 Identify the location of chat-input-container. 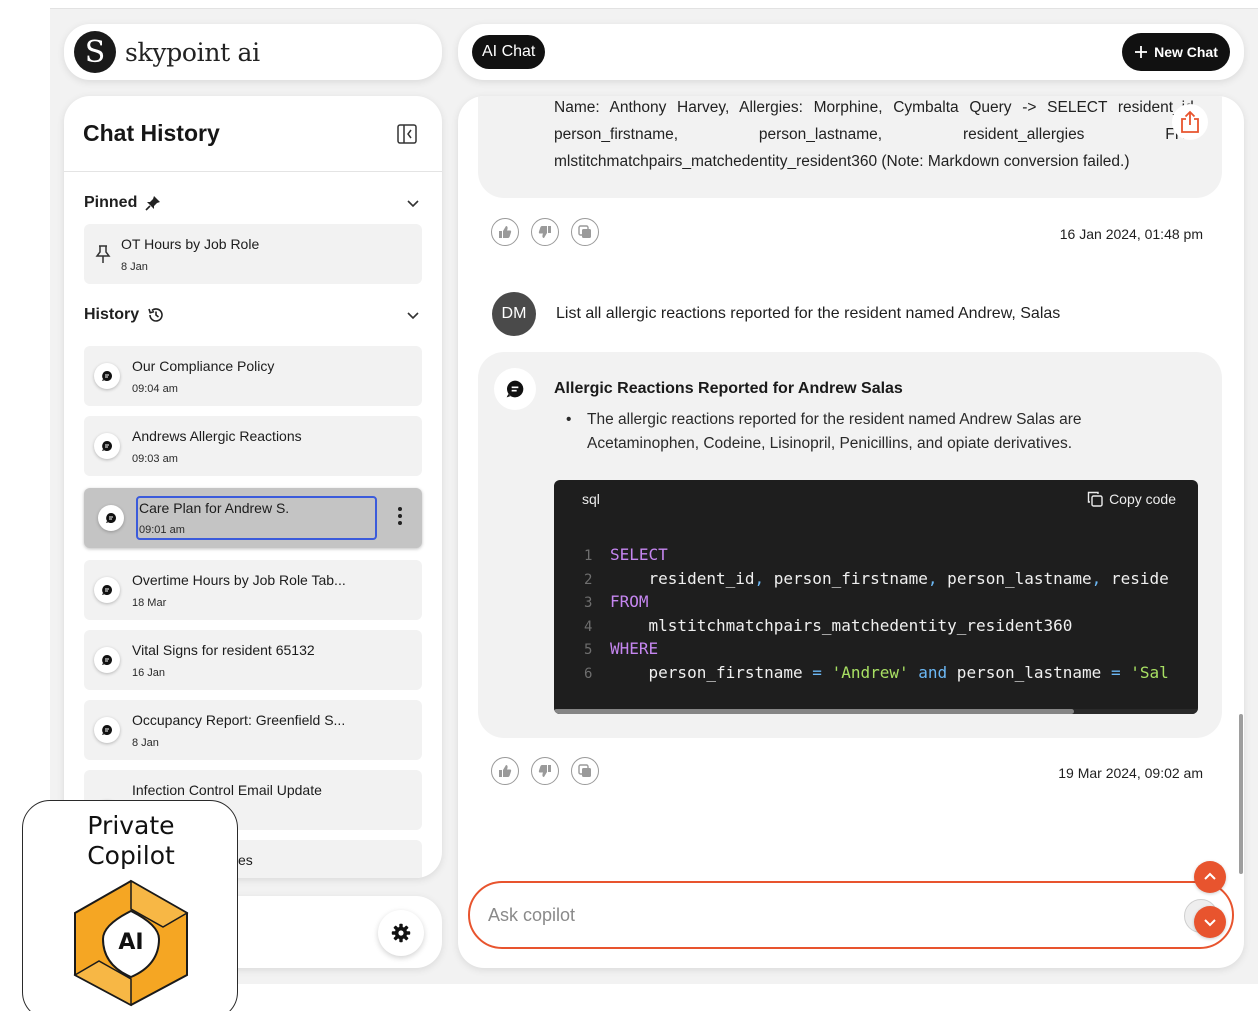
(851, 915).